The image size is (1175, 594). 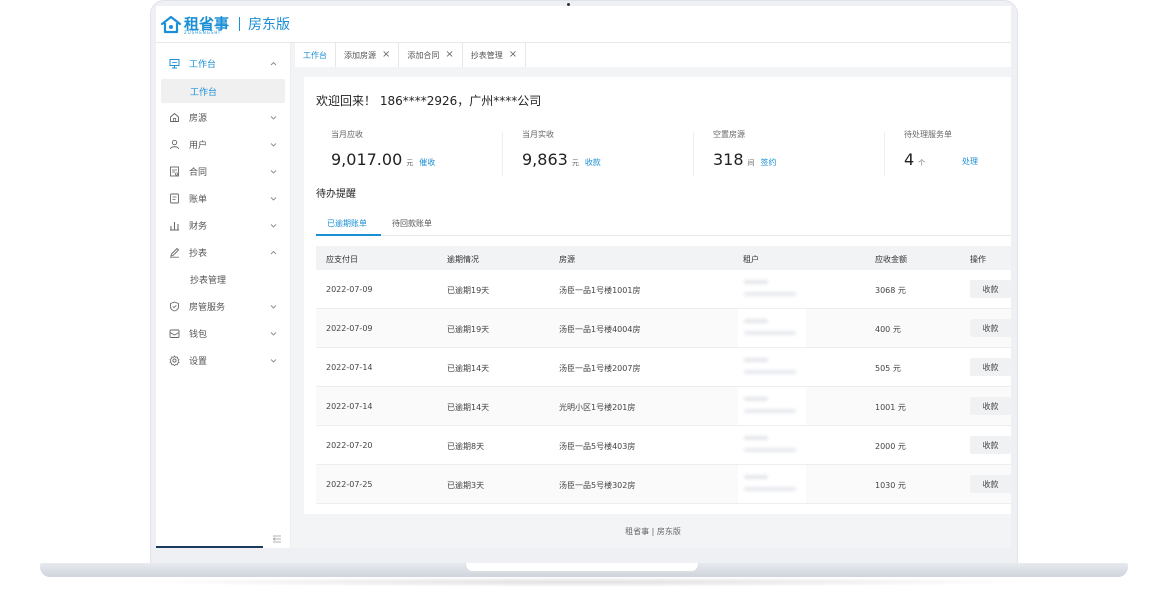 I want to click on collect-link: 催收, so click(x=427, y=162).